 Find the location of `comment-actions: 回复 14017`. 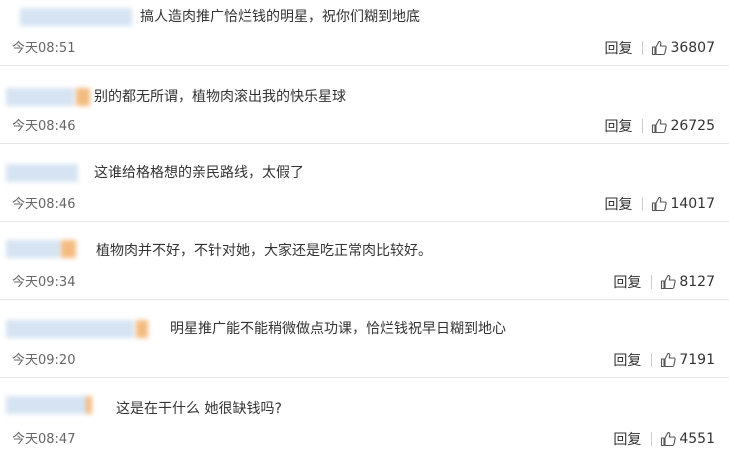

comment-actions: 回复 14017 is located at coordinates (659, 204).